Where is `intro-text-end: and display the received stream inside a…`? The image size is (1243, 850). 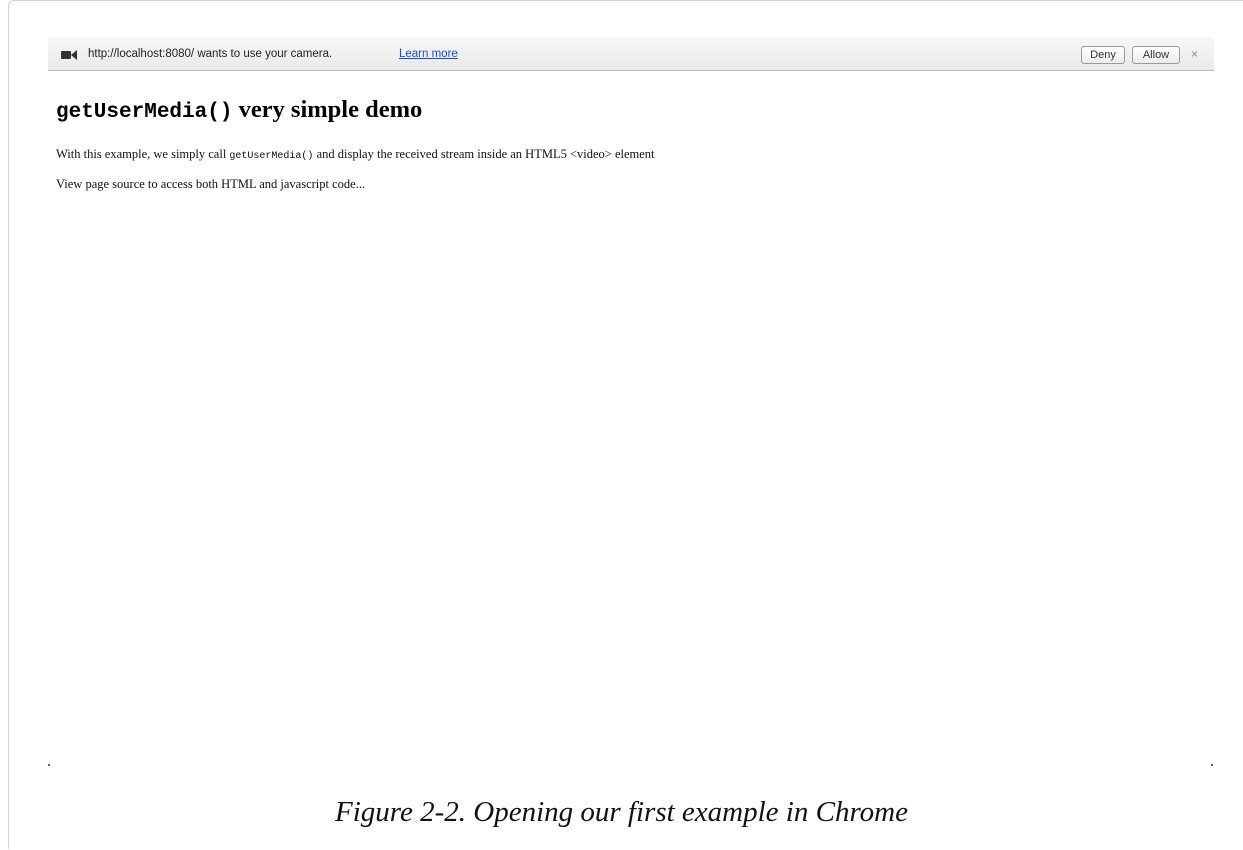
intro-text-end: and display the received stream inside a… is located at coordinates (484, 154).